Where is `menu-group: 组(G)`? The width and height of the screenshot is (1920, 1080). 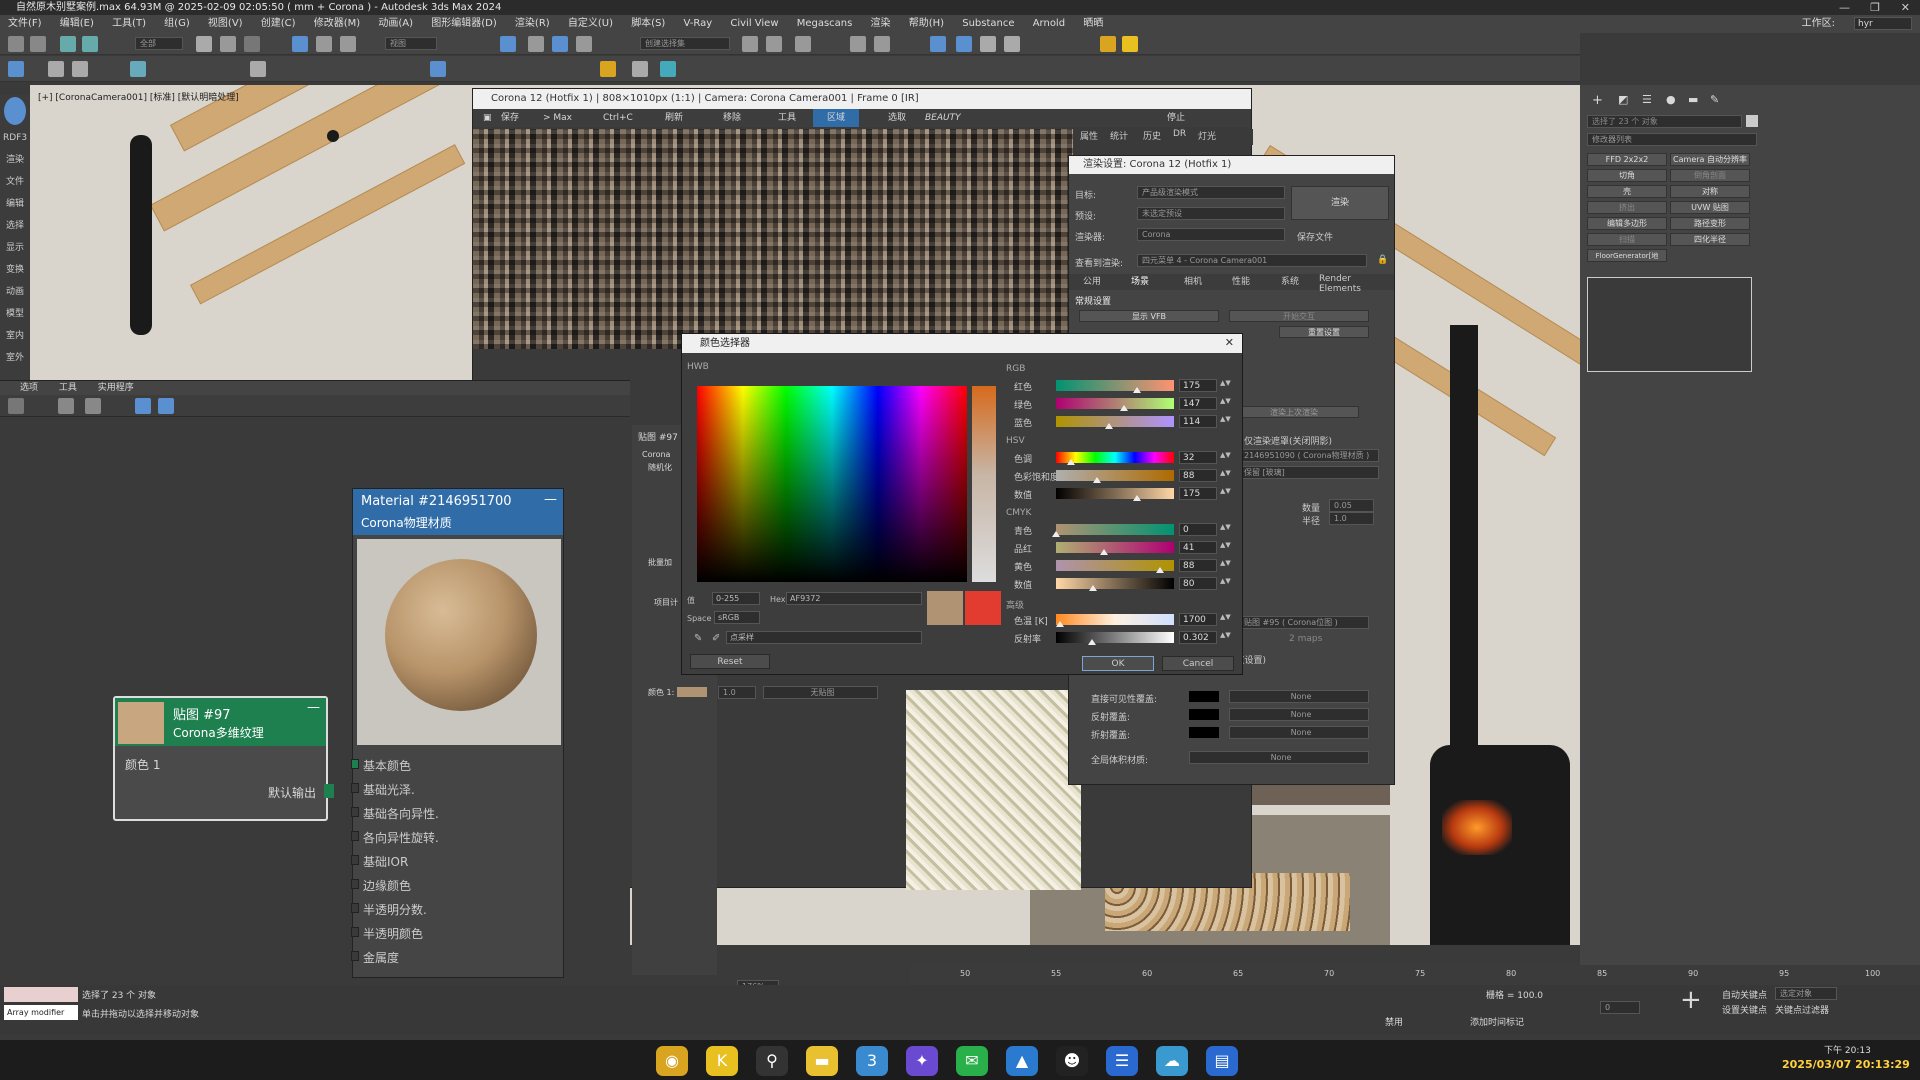 menu-group: 组(G) is located at coordinates (177, 23).